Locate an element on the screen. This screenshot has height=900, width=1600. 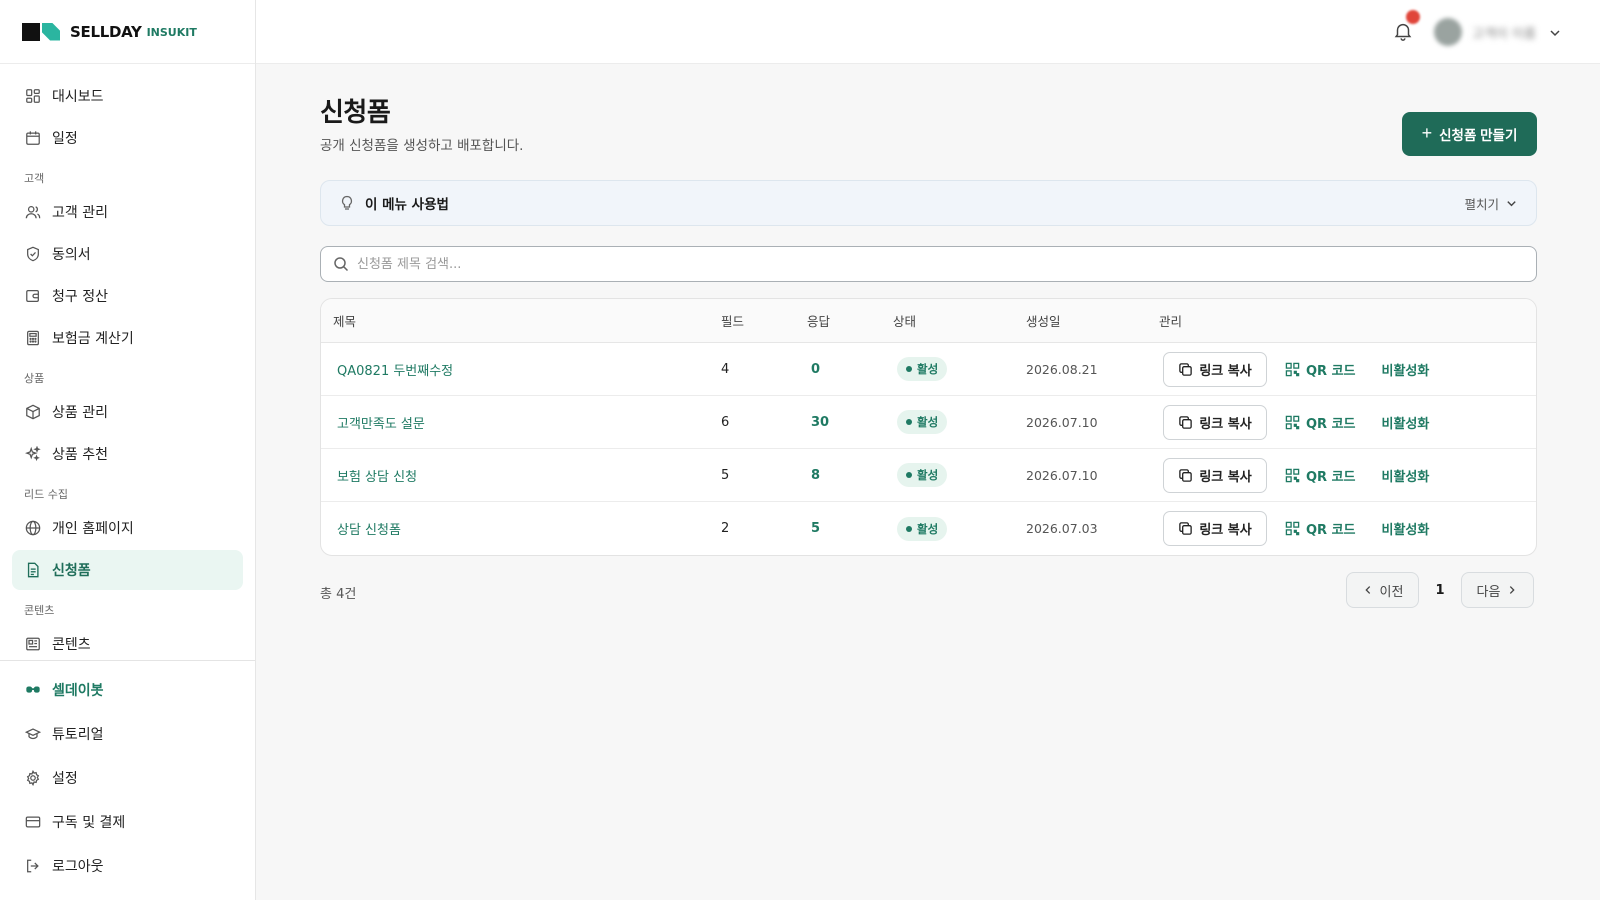
sidebar-item-label: 청구 정산 is located at coordinates (80, 297).